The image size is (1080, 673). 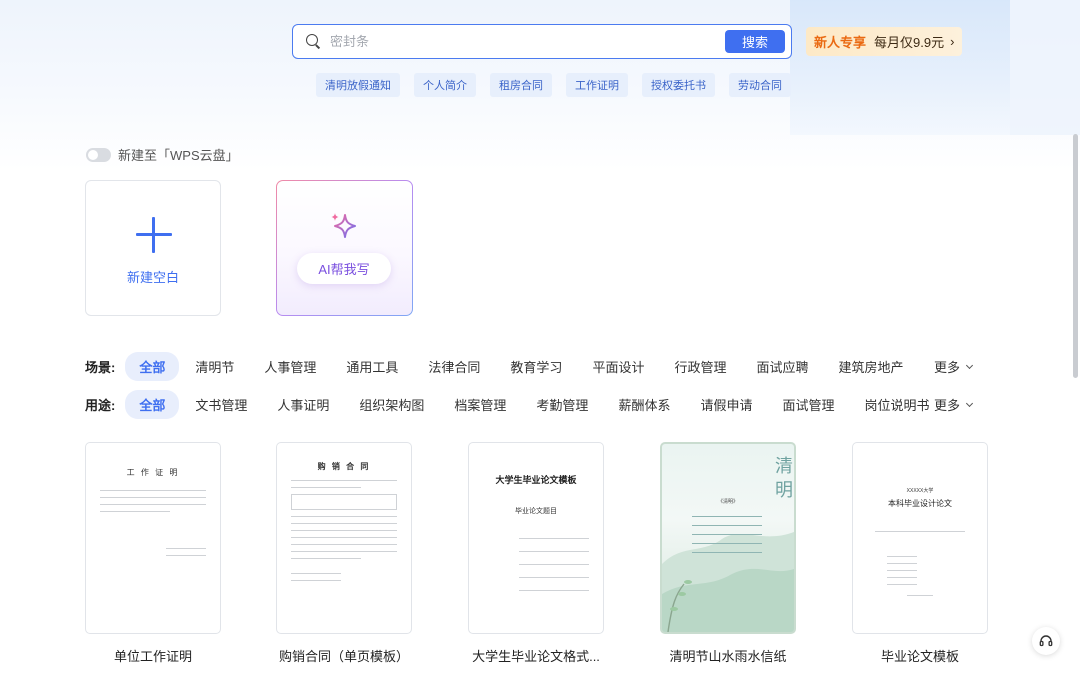 What do you see at coordinates (152, 277) in the screenshot?
I see `new-blank-label: 新建空白` at bounding box center [152, 277].